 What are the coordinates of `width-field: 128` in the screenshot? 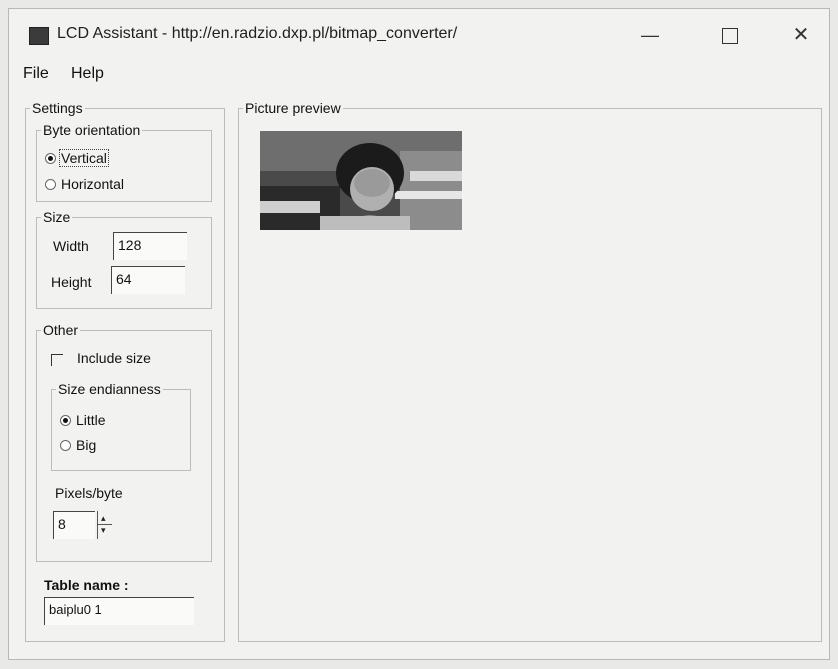 It's located at (150, 246).